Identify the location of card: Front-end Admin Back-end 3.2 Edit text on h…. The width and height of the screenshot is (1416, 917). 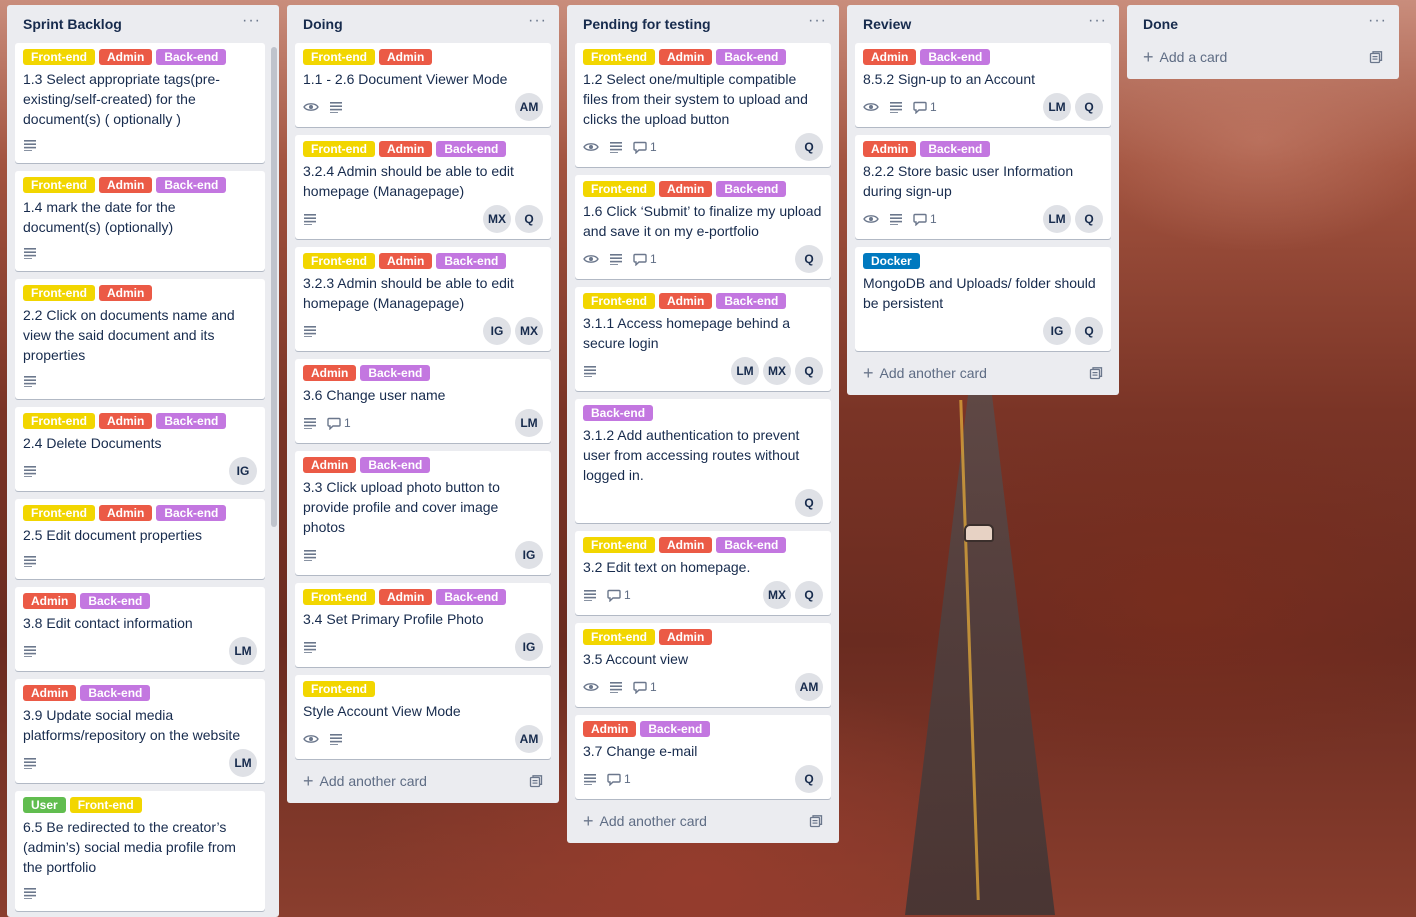
(703, 573).